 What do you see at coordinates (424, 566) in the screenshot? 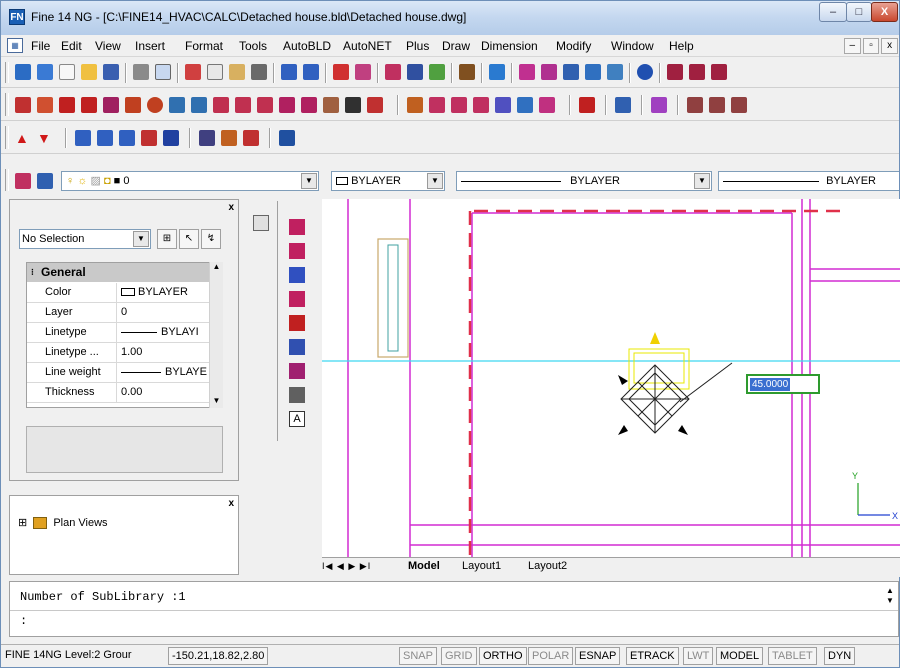
I see `tab-model: Model` at bounding box center [424, 566].